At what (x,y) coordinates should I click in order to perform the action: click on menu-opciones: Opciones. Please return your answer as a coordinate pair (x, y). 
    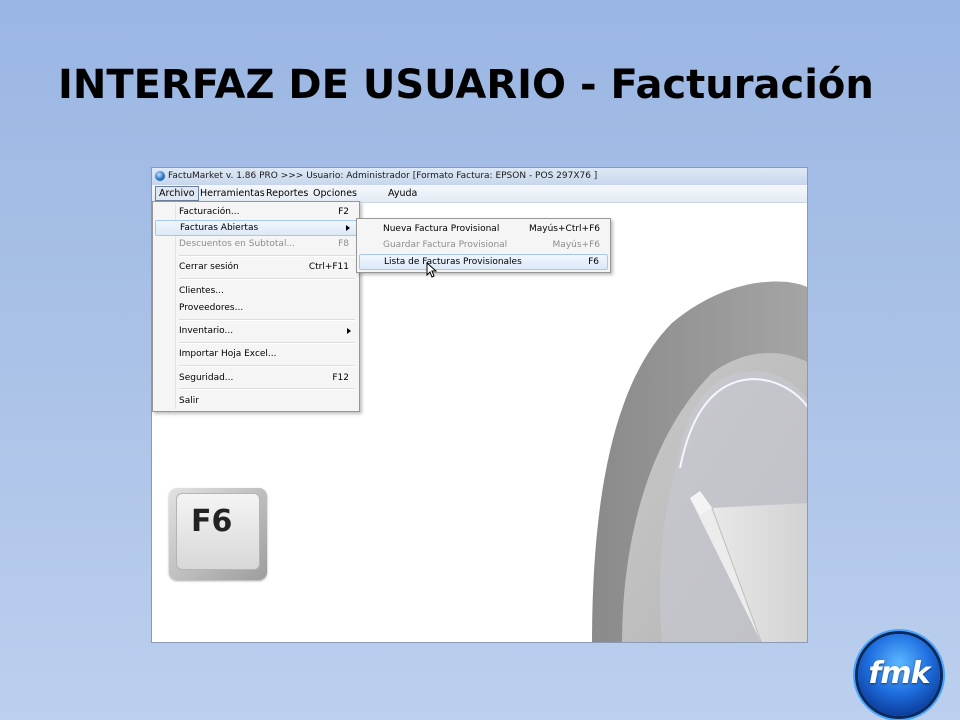
    Looking at the image, I should click on (335, 193).